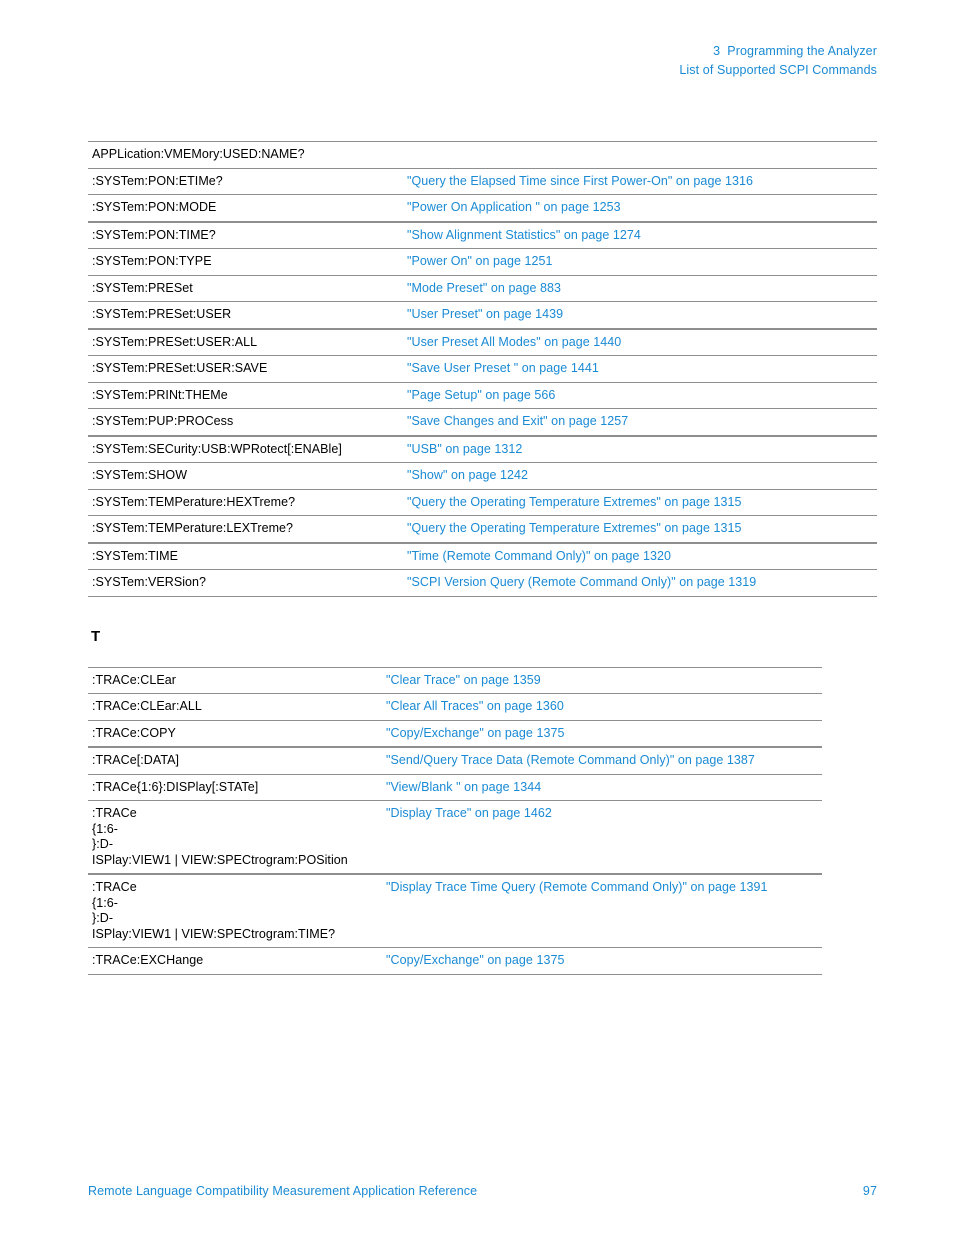 This screenshot has height=1235, width=954. Describe the element at coordinates (245, 502) in the screenshot. I see `scpi-command-cell: :SYSTem:TEMPerature:HEXTreme?` at that location.